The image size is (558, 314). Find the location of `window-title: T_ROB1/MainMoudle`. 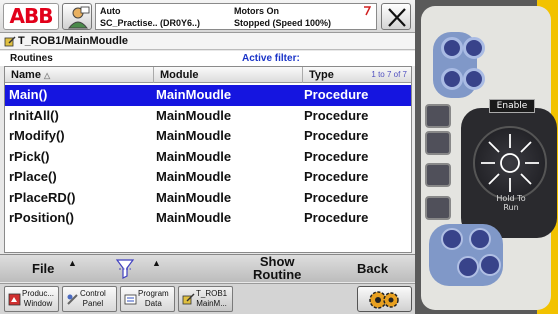

window-title: T_ROB1/MainMoudle is located at coordinates (73, 41).